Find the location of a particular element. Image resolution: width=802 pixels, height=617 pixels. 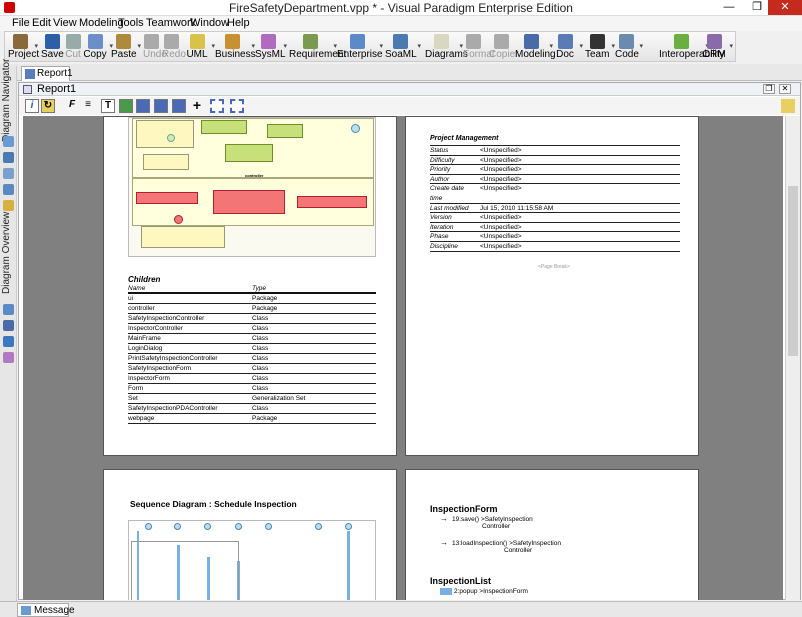

inspection-list-heading: InspectionList is located at coordinates (461, 581).